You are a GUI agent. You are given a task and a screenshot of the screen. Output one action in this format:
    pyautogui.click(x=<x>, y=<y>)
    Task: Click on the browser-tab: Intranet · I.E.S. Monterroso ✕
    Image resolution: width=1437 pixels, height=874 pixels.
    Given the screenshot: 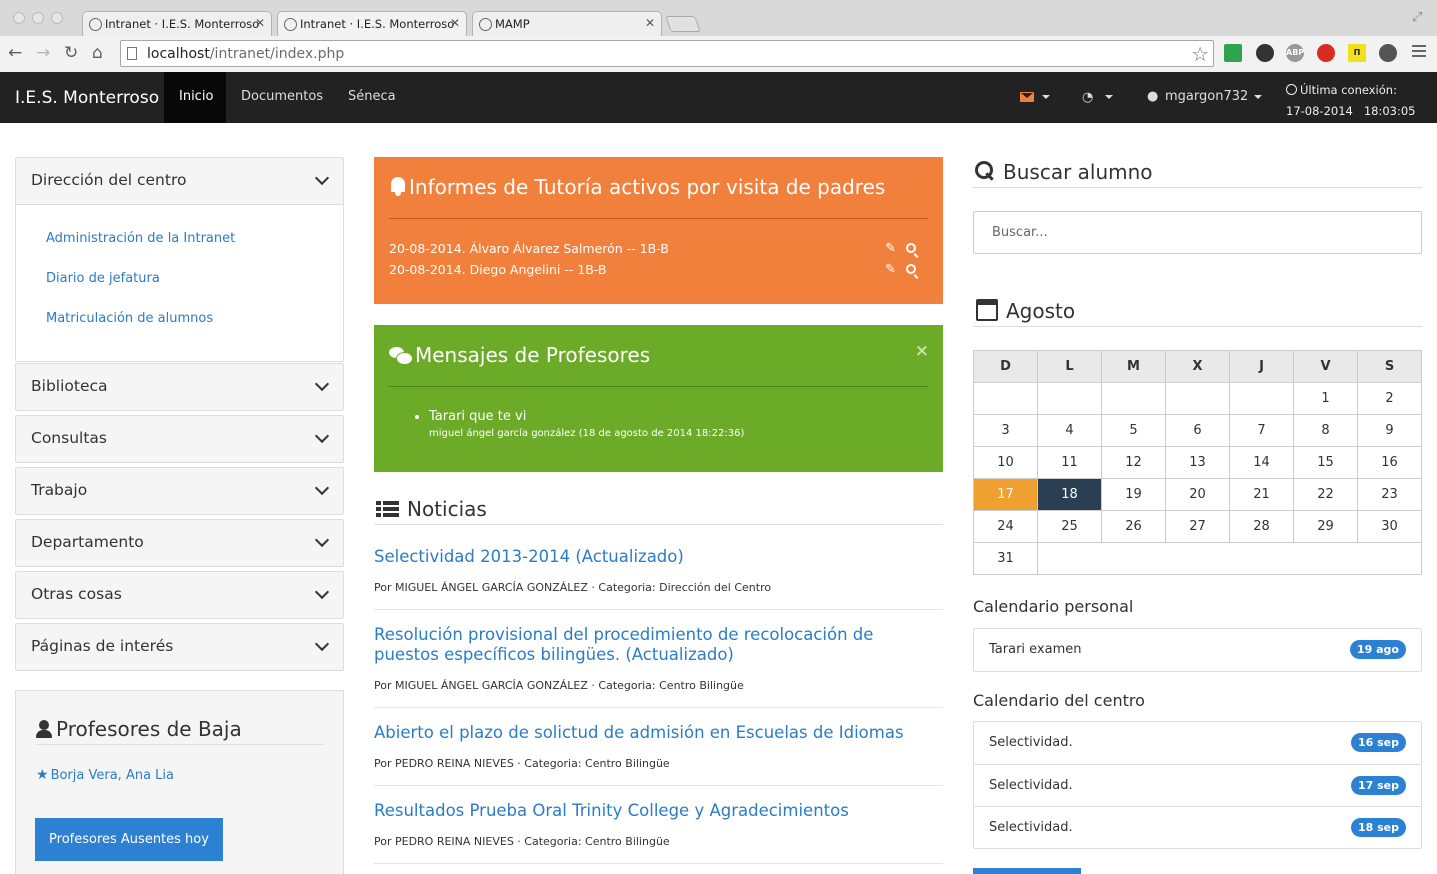 What is the action you would take?
    pyautogui.click(x=177, y=23)
    